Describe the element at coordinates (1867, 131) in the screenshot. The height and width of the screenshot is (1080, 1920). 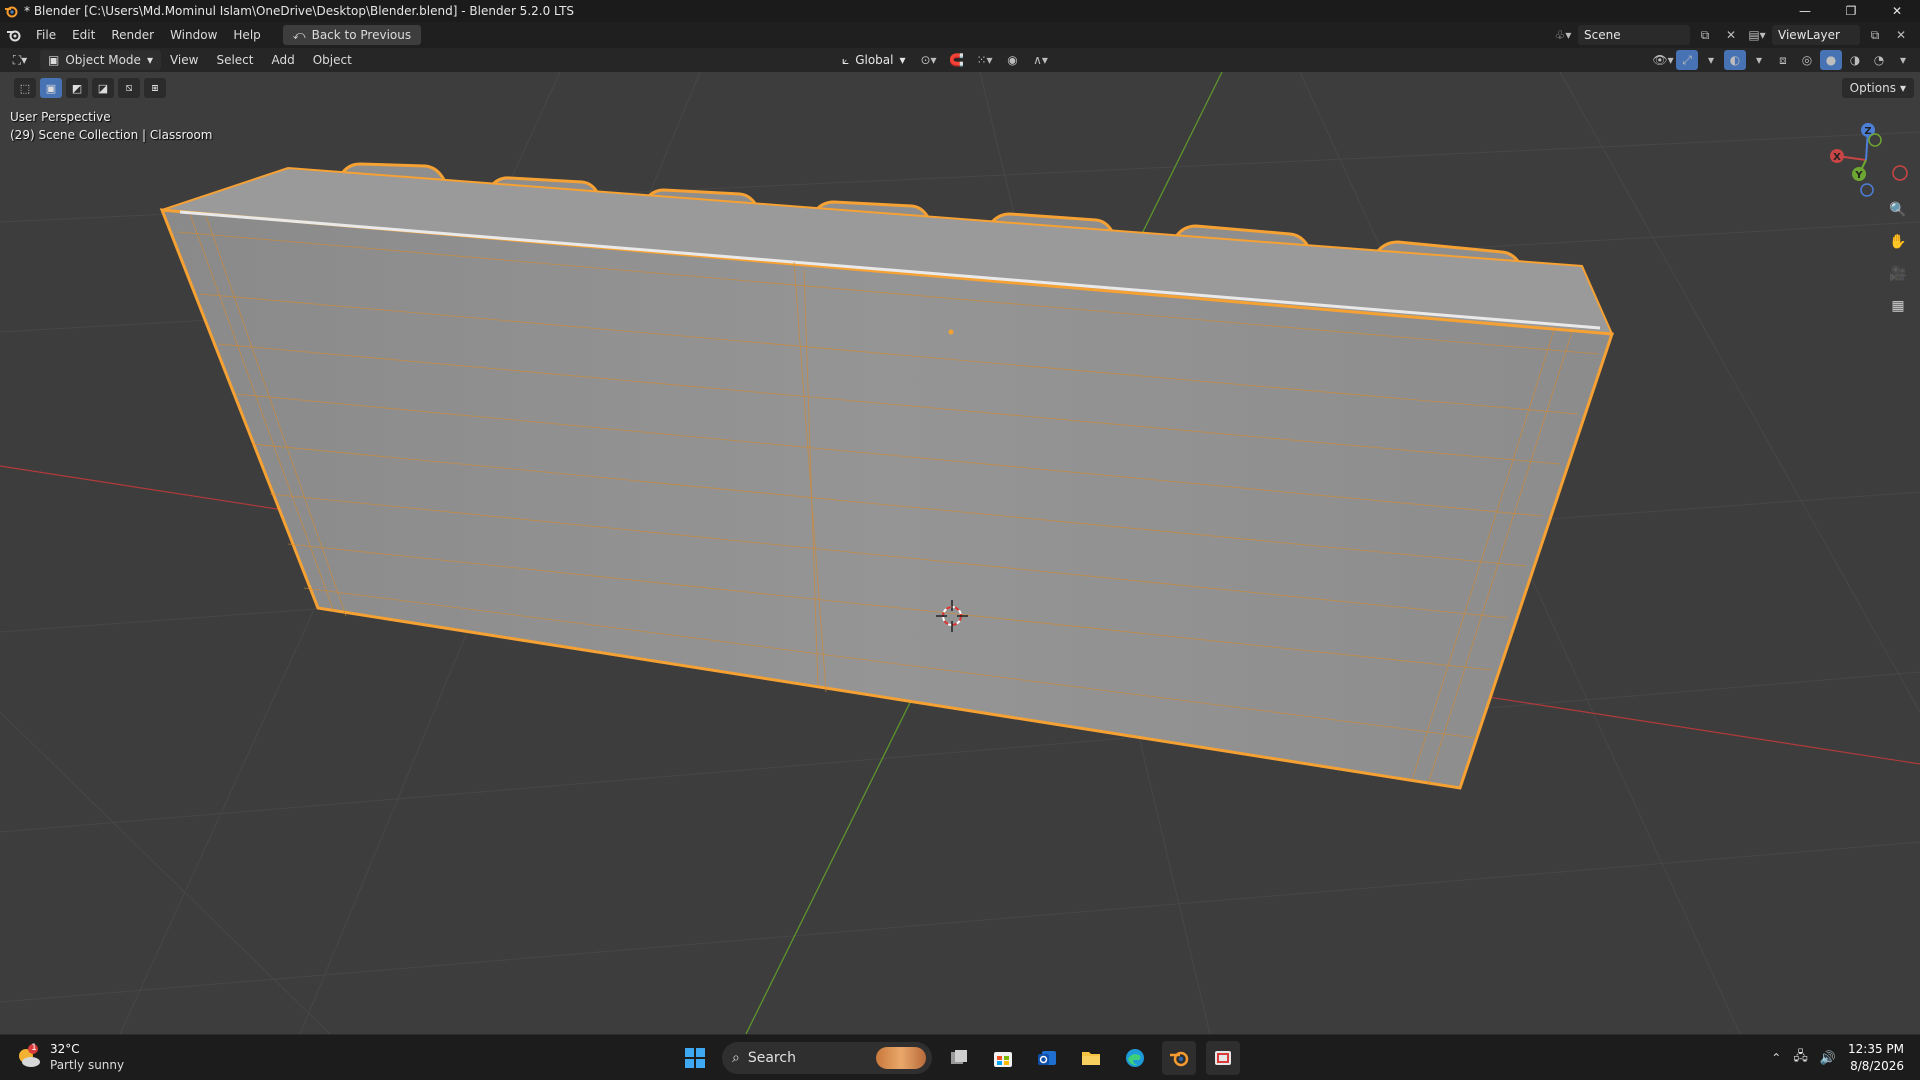
I see `gizmo-z-label: Z` at that location.